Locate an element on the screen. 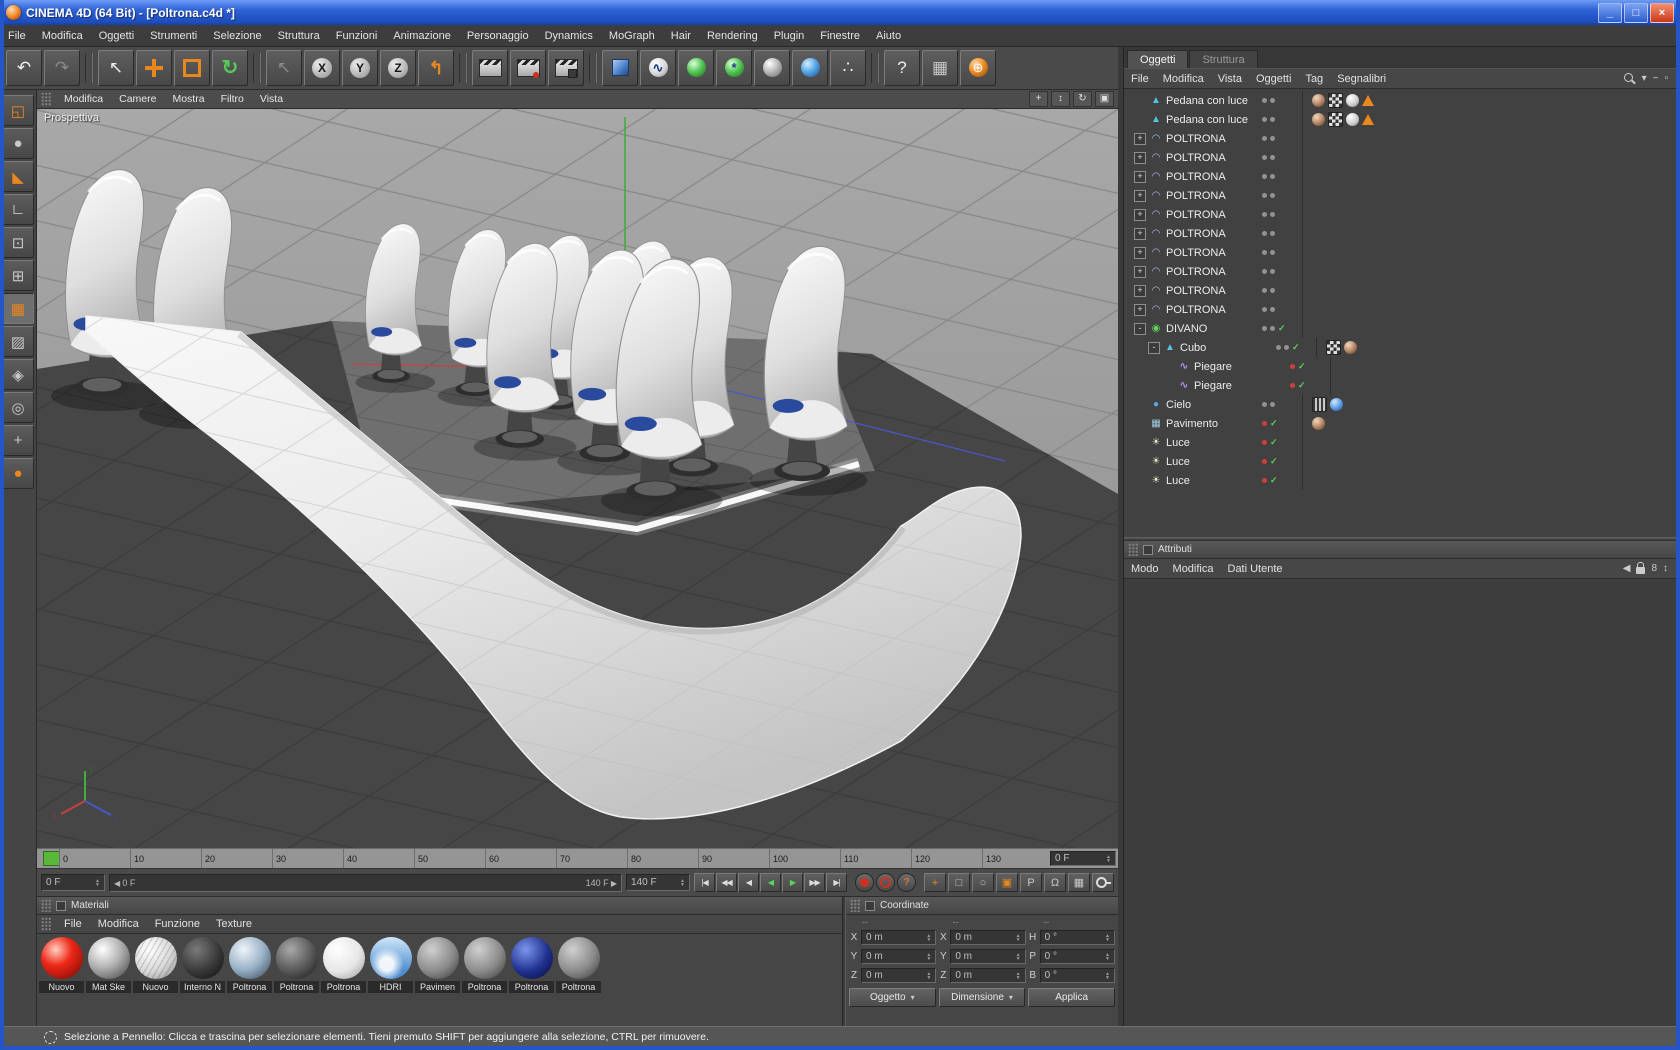  minimize-button: _ is located at coordinates (1610, 12).